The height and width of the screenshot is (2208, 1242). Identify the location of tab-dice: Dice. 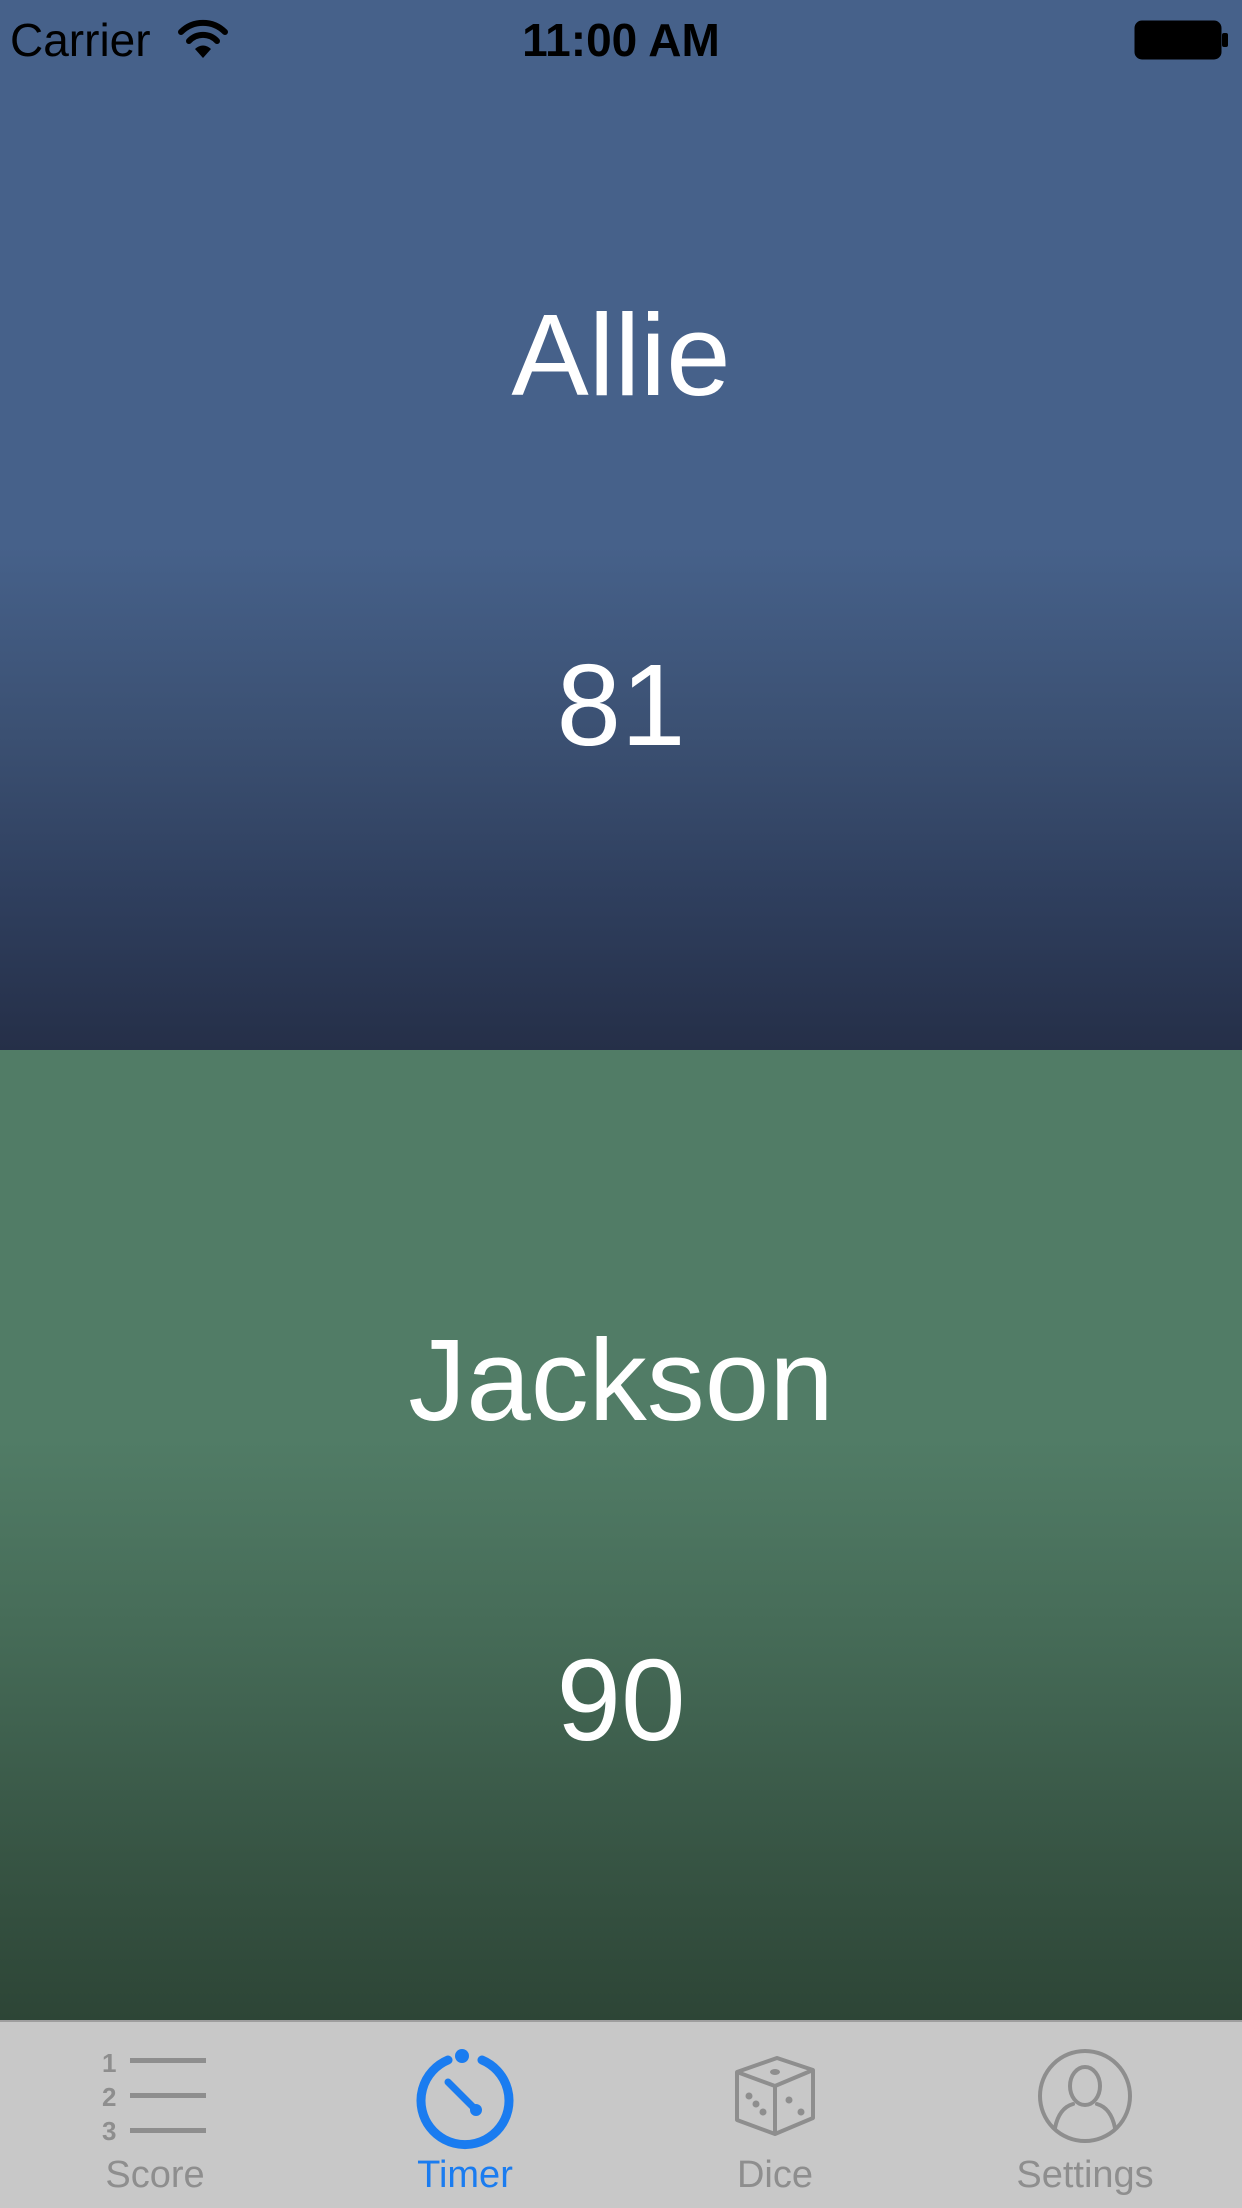
(775, 2115).